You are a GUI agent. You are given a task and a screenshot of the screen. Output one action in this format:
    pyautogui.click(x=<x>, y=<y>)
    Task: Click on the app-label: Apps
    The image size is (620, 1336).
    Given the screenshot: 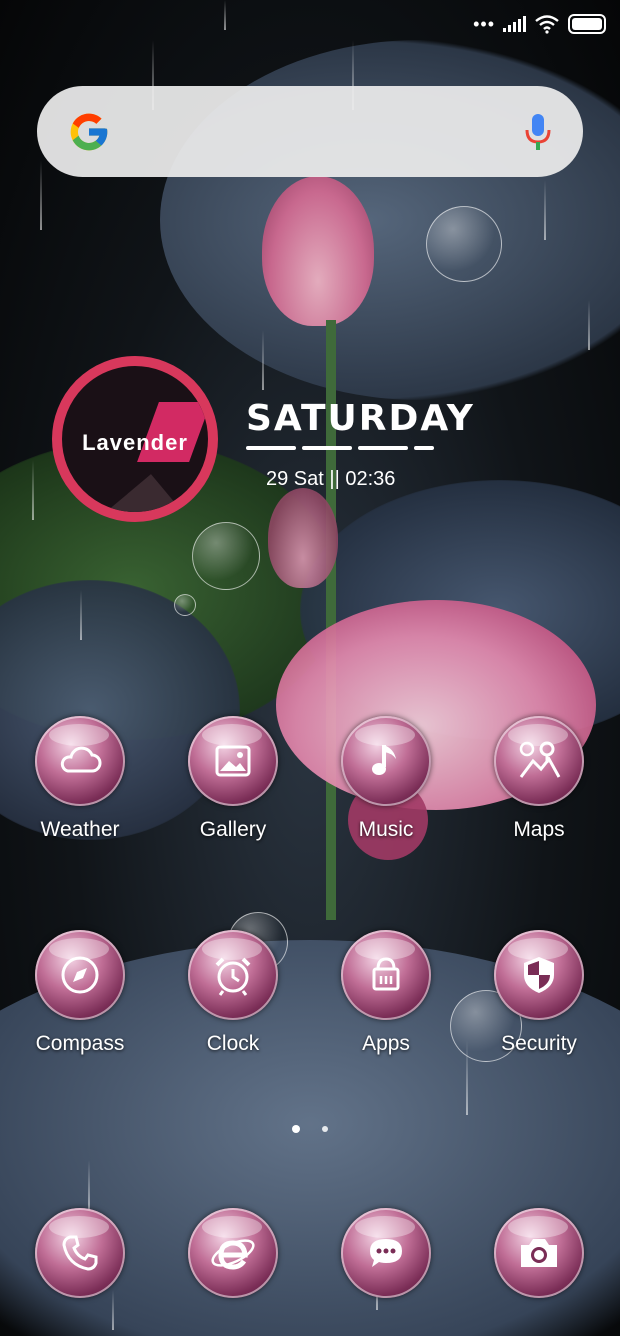 What is the action you would take?
    pyautogui.click(x=386, y=1043)
    